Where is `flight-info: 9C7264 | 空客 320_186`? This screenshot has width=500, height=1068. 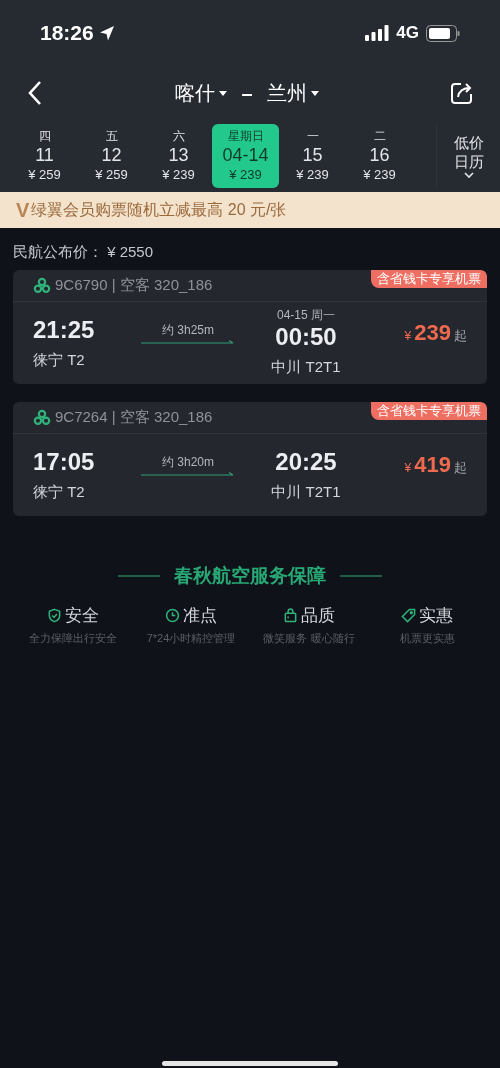
flight-info: 9C7264 | 空客 320_186 is located at coordinates (134, 417).